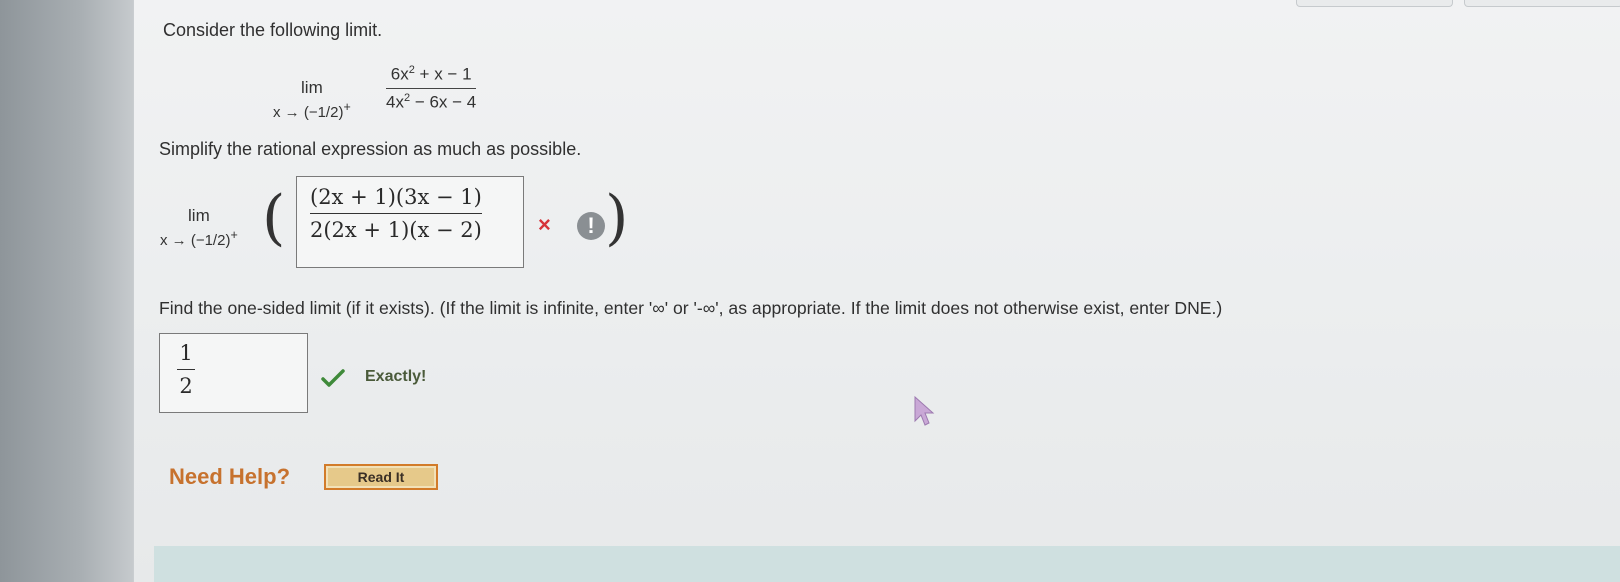 The image size is (1620, 582). Describe the element at coordinates (431, 88) in the screenshot. I see `limit-fraction: 6x2 + x − 1 4x2 − 6x − 4` at that location.